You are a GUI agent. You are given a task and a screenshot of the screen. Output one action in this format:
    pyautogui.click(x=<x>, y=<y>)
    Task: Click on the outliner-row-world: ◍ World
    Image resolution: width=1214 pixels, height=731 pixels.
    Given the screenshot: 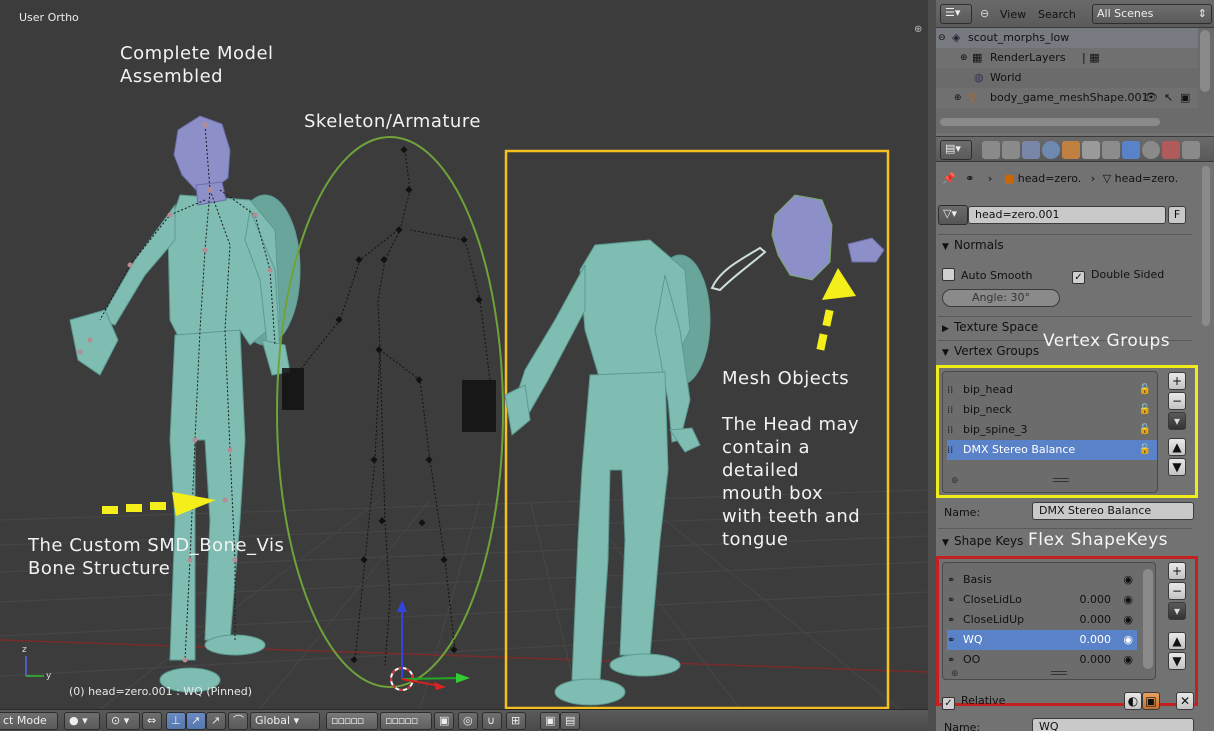 What is the action you would take?
    pyautogui.click(x=1067, y=78)
    